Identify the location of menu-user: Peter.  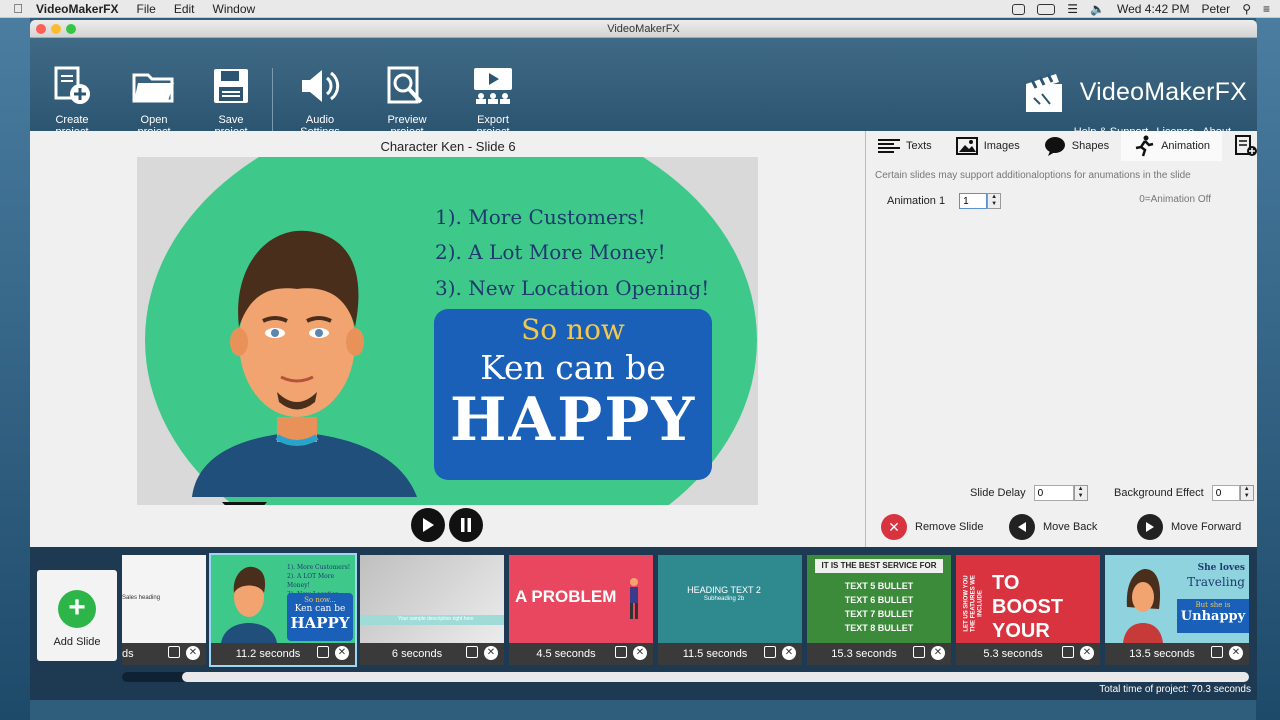
(1216, 9).